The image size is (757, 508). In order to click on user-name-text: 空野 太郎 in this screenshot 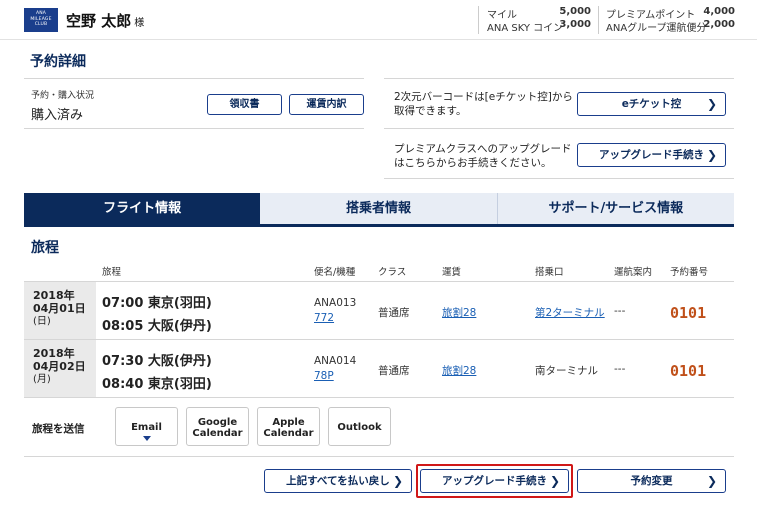, I will do `click(99, 21)`.